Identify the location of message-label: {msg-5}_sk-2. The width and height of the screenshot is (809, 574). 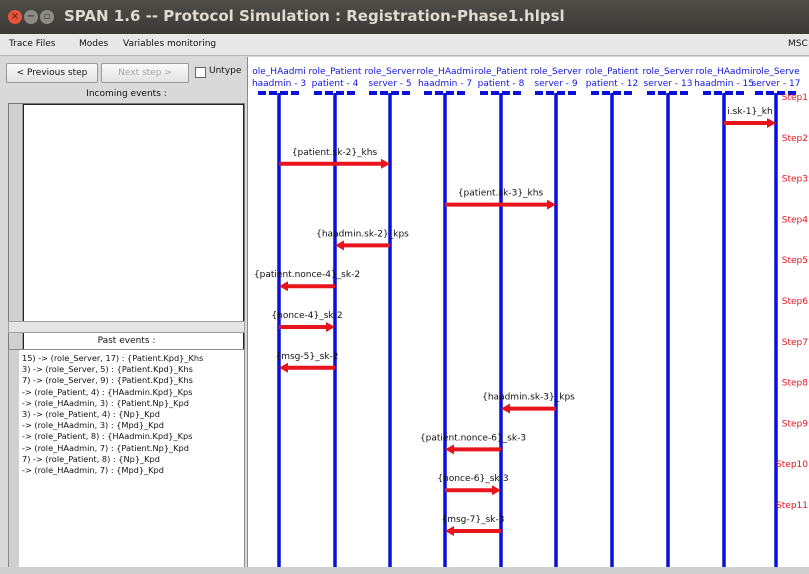
(307, 357).